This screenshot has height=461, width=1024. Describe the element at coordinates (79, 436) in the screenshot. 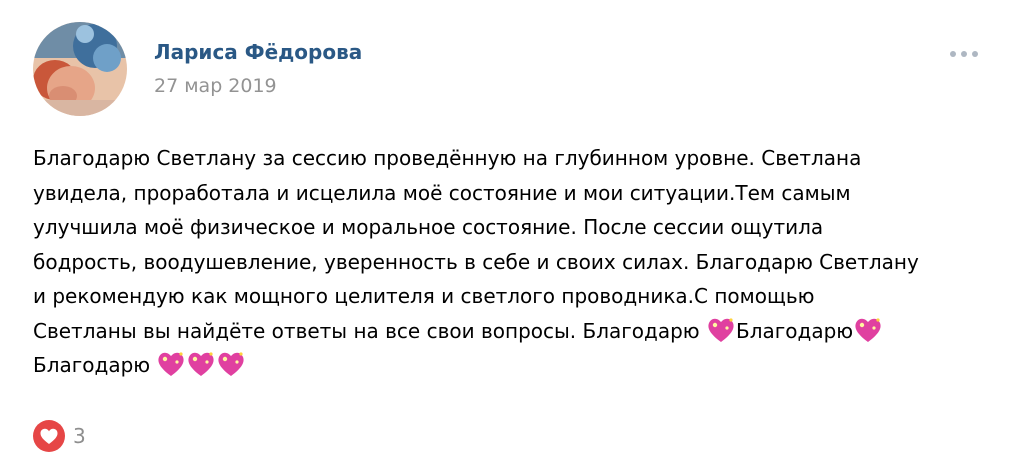

I see `like-count: 3` at that location.